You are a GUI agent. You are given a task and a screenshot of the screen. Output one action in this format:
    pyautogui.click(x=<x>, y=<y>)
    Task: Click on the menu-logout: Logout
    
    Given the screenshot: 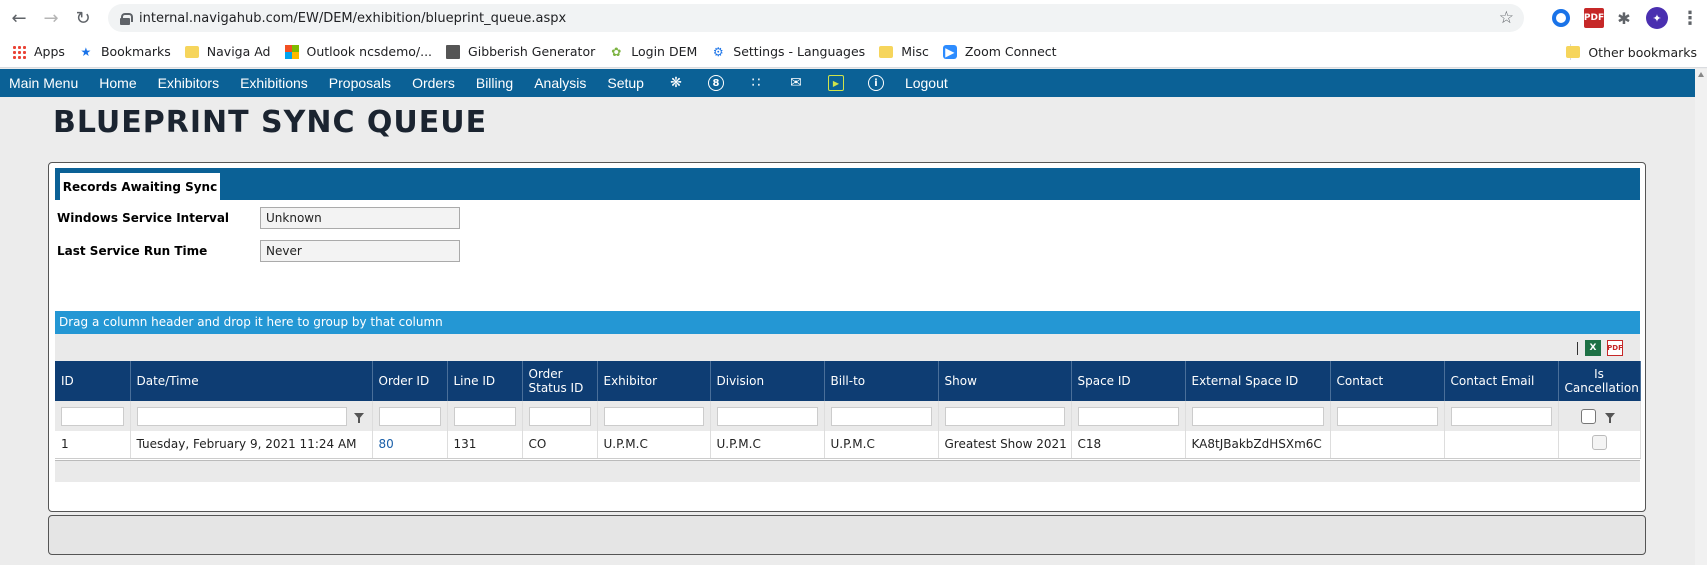 What is the action you would take?
    pyautogui.click(x=926, y=83)
    